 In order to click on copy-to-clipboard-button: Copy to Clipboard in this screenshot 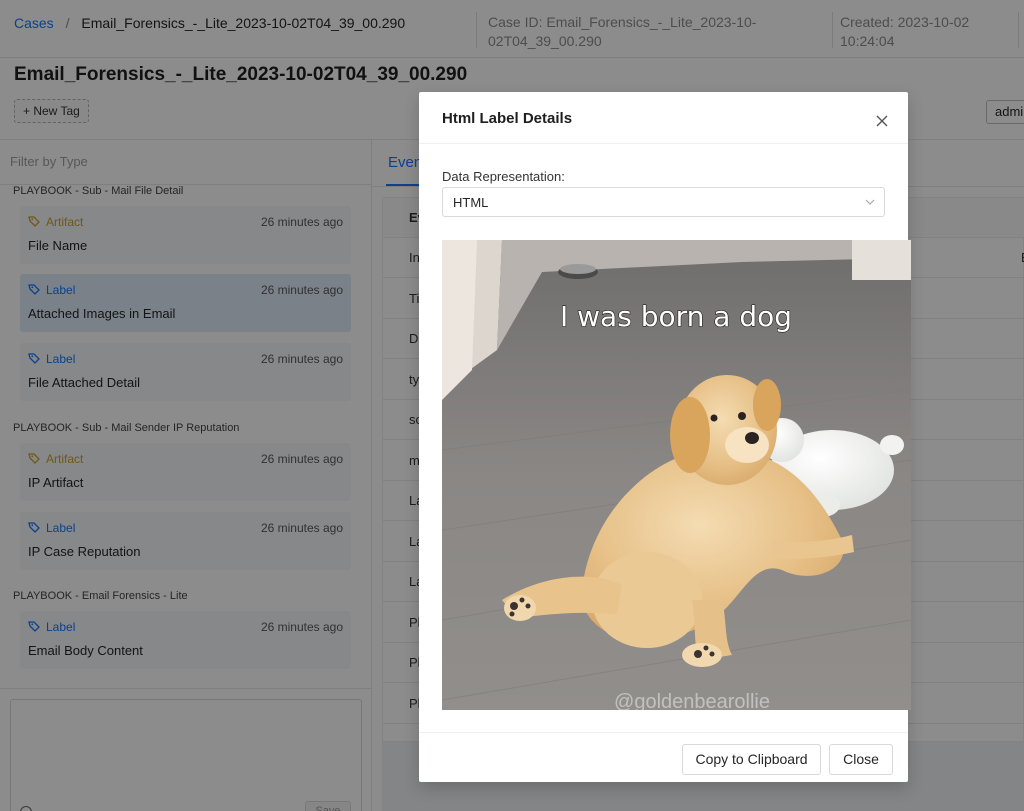, I will do `click(751, 759)`.